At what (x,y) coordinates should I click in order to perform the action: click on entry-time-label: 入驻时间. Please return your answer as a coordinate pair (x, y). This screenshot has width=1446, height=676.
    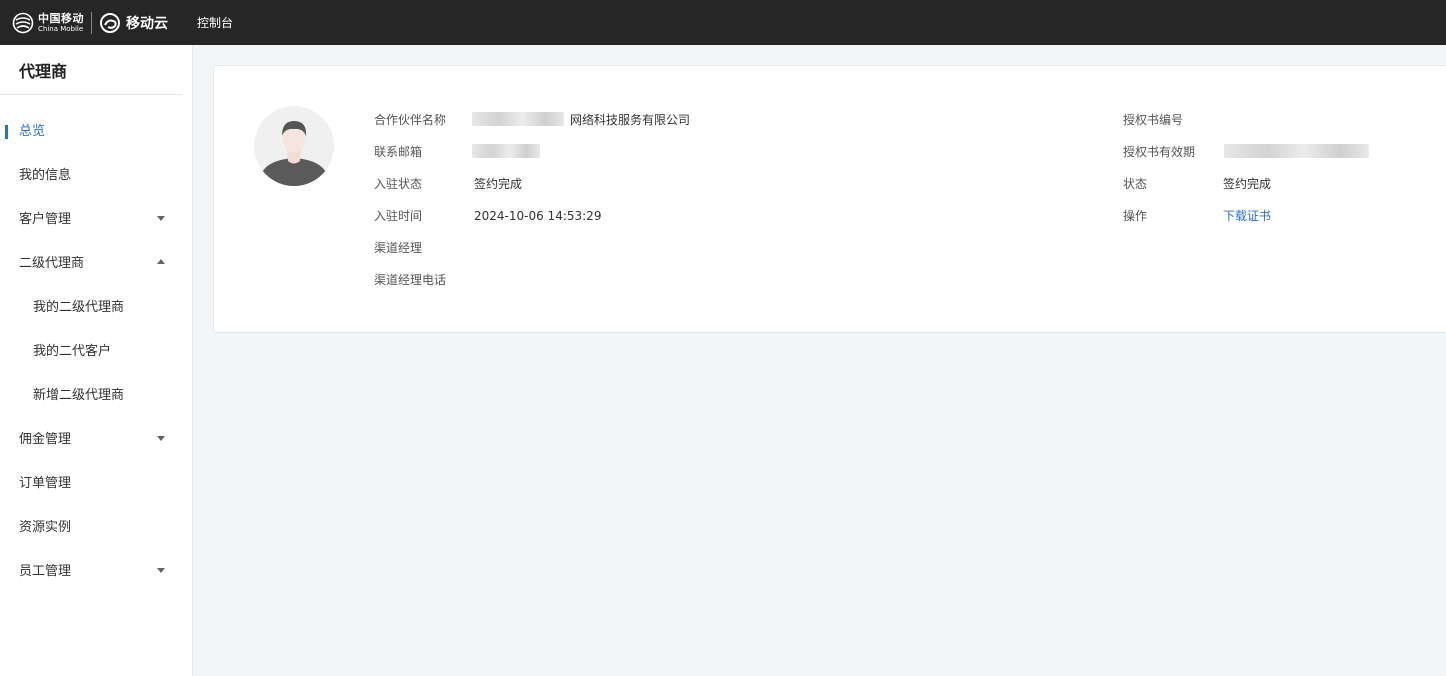
    Looking at the image, I should click on (398, 216).